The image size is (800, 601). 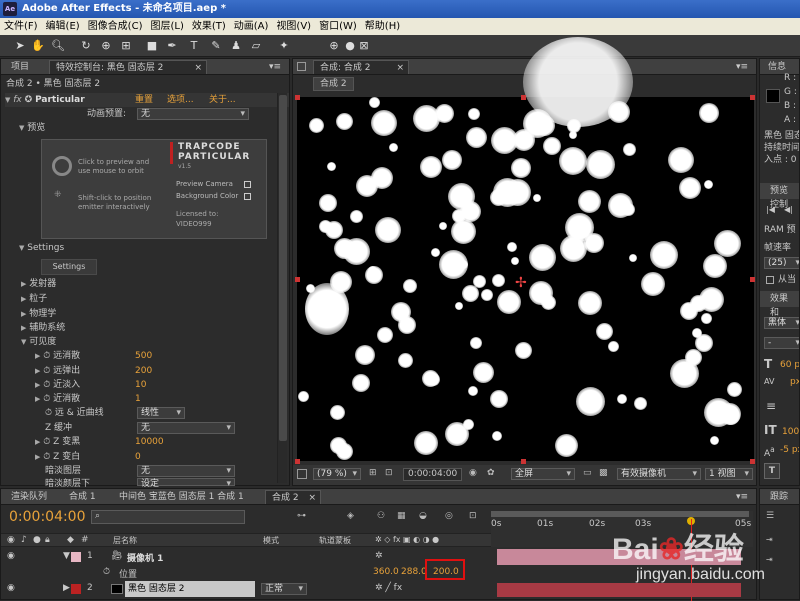 What do you see at coordinates (140, 385) in the screenshot?
I see `param-near-start-fade-value: 10` at bounding box center [140, 385].